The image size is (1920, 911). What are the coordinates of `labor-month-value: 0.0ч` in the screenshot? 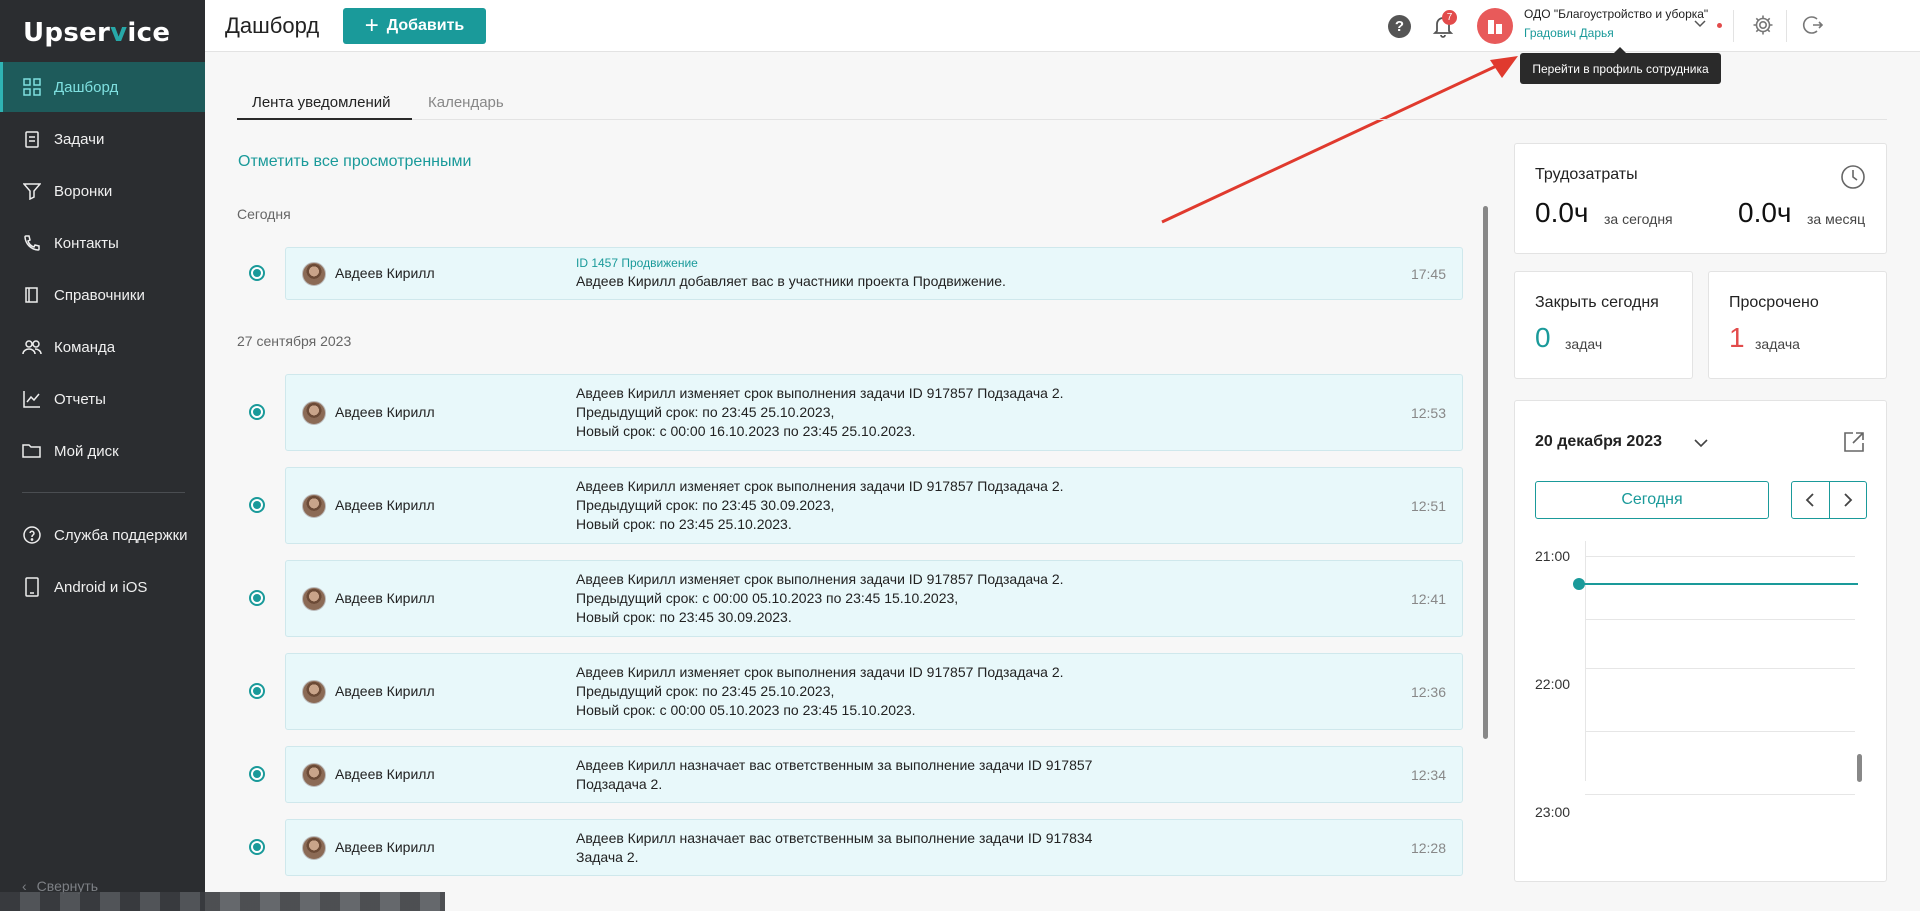 It's located at (1765, 212).